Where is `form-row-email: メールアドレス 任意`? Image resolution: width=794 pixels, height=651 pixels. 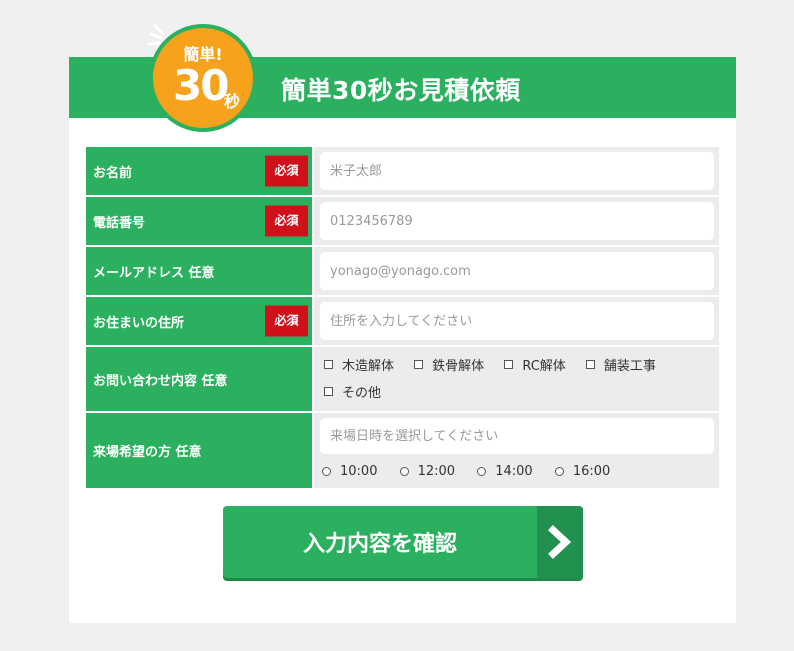 form-row-email: メールアドレス 任意 is located at coordinates (402, 271).